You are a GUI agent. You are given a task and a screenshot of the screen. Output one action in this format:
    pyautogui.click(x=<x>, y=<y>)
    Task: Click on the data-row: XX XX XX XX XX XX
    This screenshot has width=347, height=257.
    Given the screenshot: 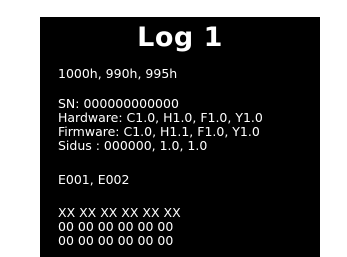 What is the action you would take?
    pyautogui.click(x=119, y=212)
    